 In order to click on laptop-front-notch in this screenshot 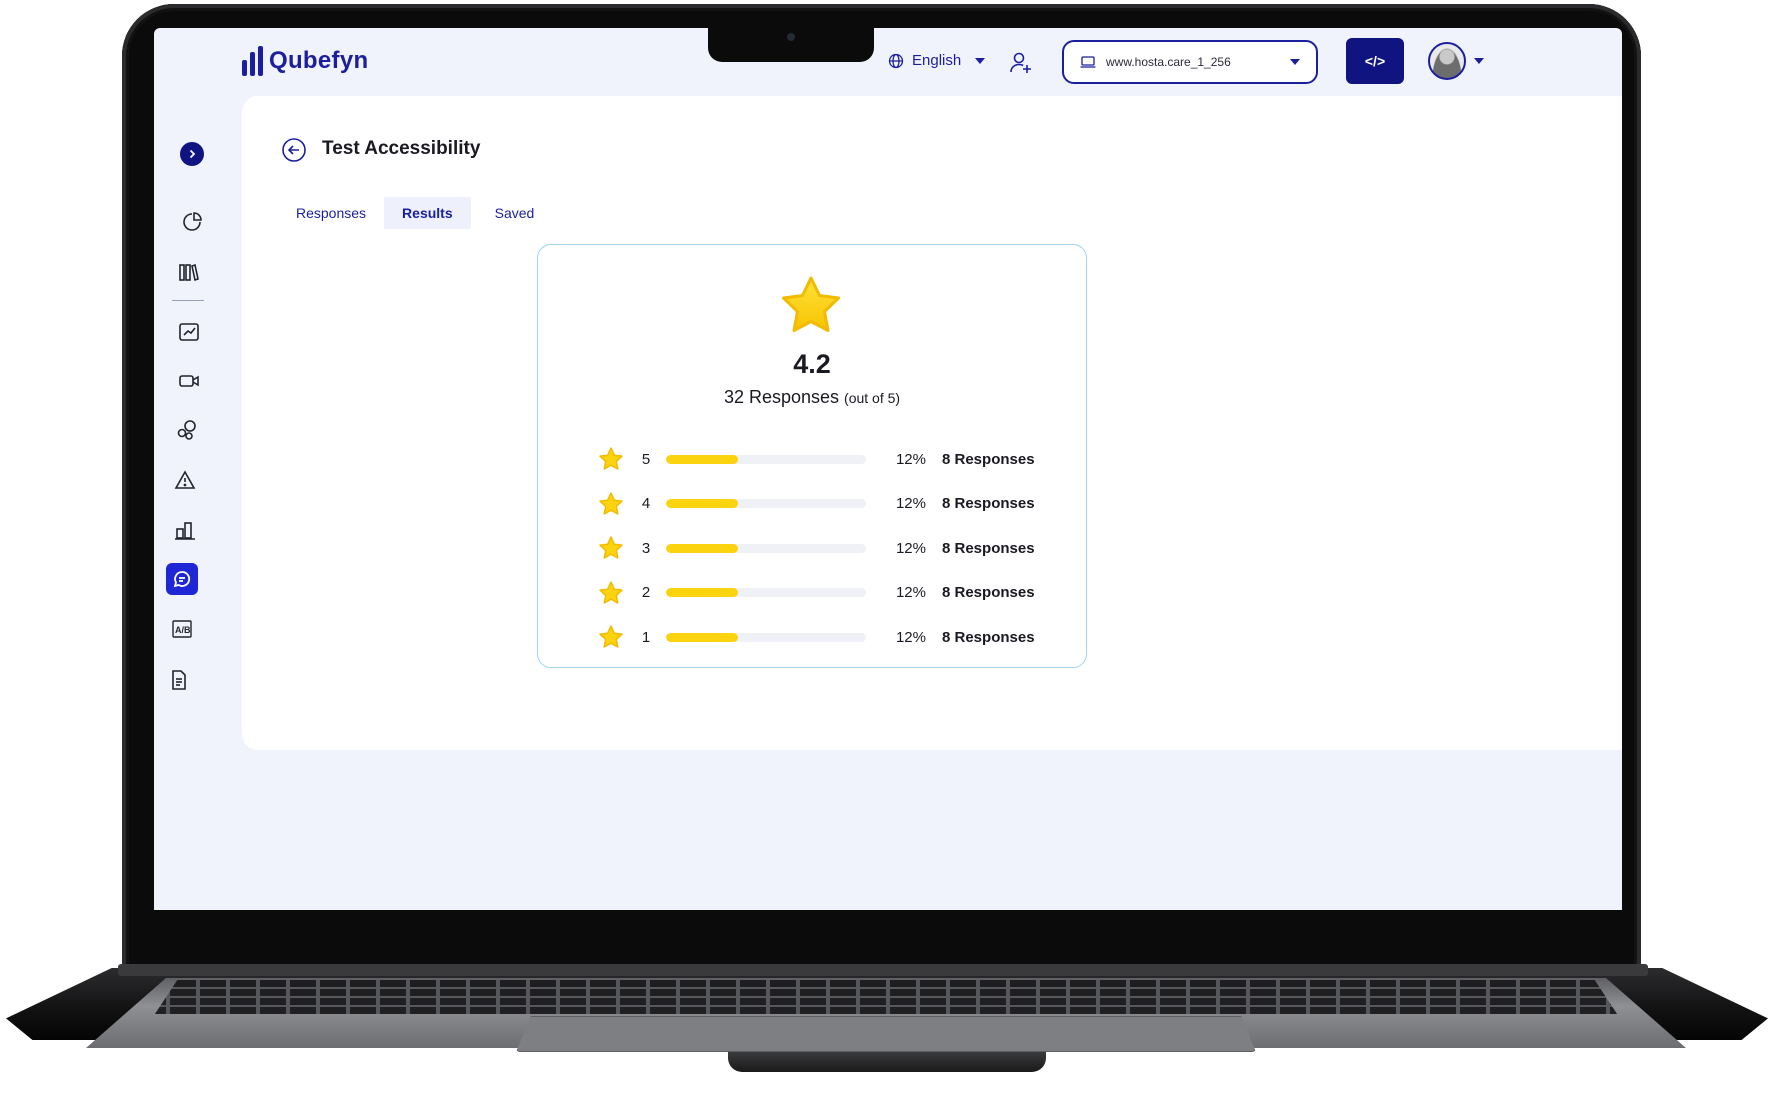, I will do `click(887, 1062)`.